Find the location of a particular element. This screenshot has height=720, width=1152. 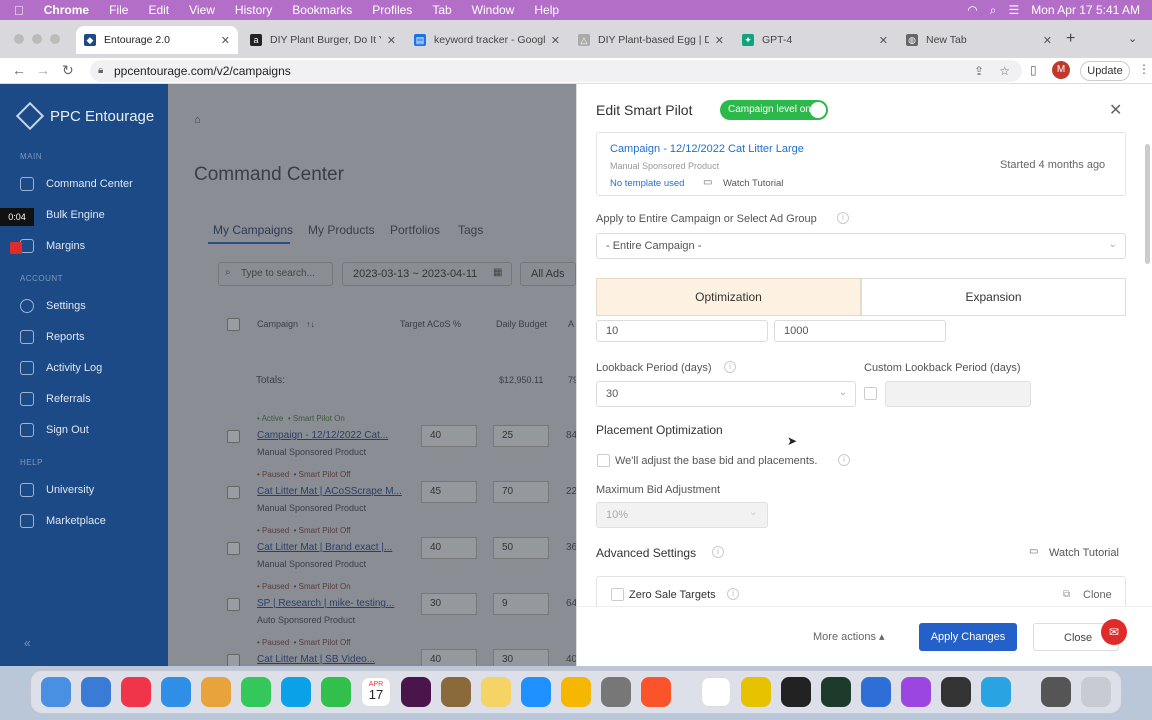

menu-app-name: Chrome is located at coordinates (66, 10).